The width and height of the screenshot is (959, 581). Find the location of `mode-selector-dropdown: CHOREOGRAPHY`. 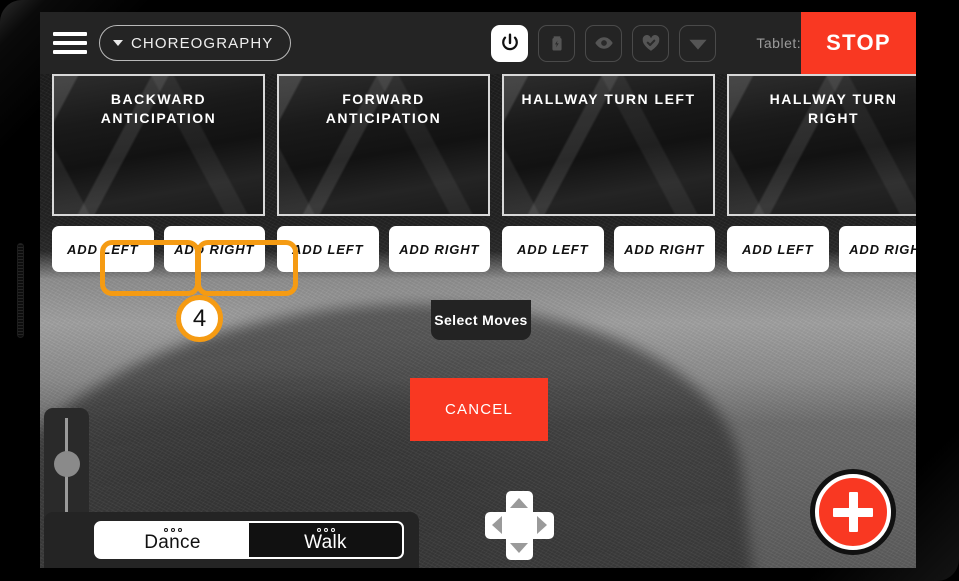

mode-selector-dropdown: CHOREOGRAPHY is located at coordinates (195, 43).